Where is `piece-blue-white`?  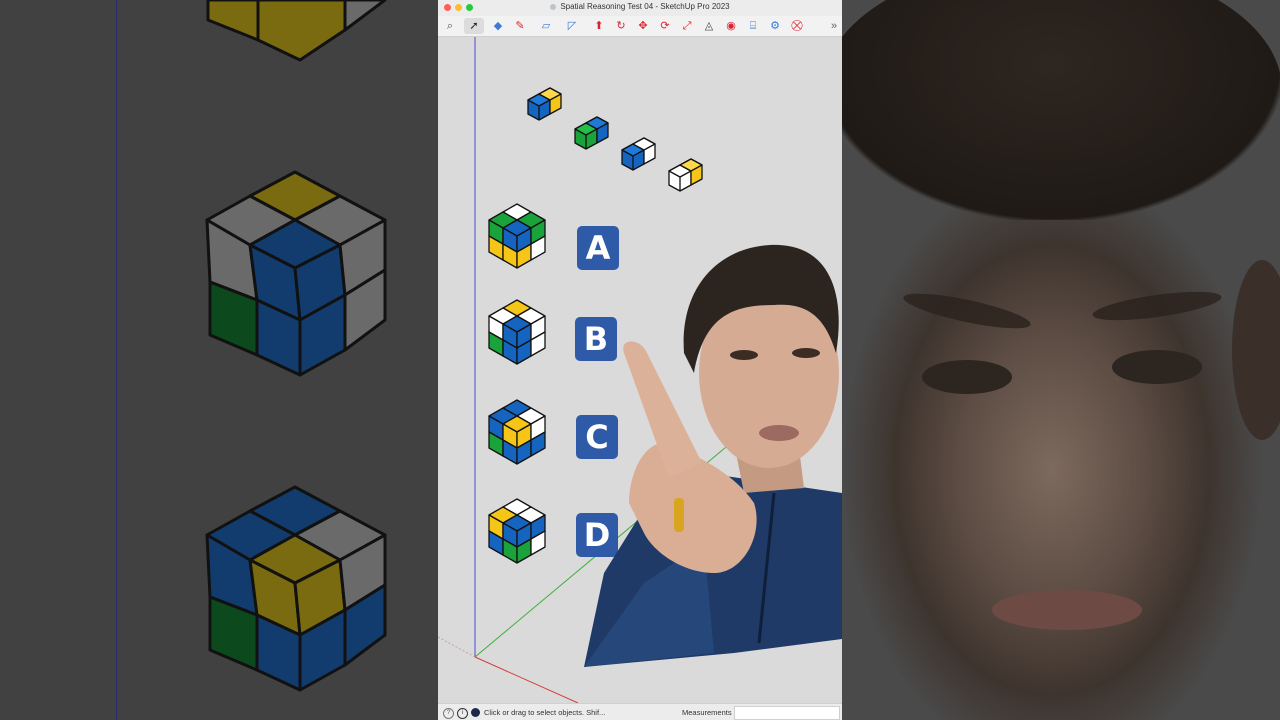 piece-blue-white is located at coordinates (638, 154).